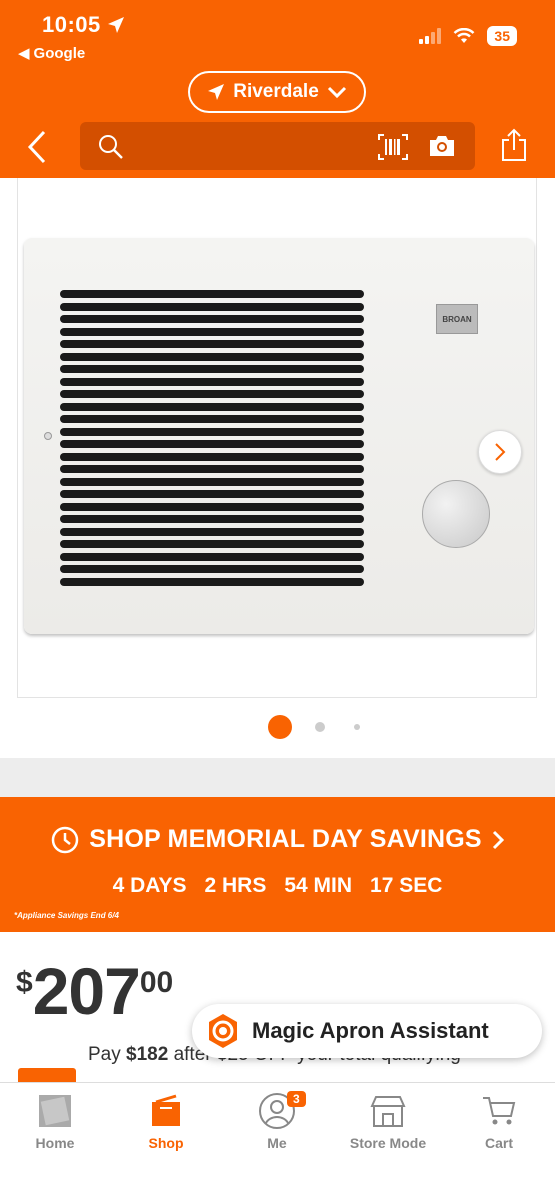 The width and height of the screenshot is (555, 1200). What do you see at coordinates (430, 36) in the screenshot?
I see `cellular-signal-icon` at bounding box center [430, 36].